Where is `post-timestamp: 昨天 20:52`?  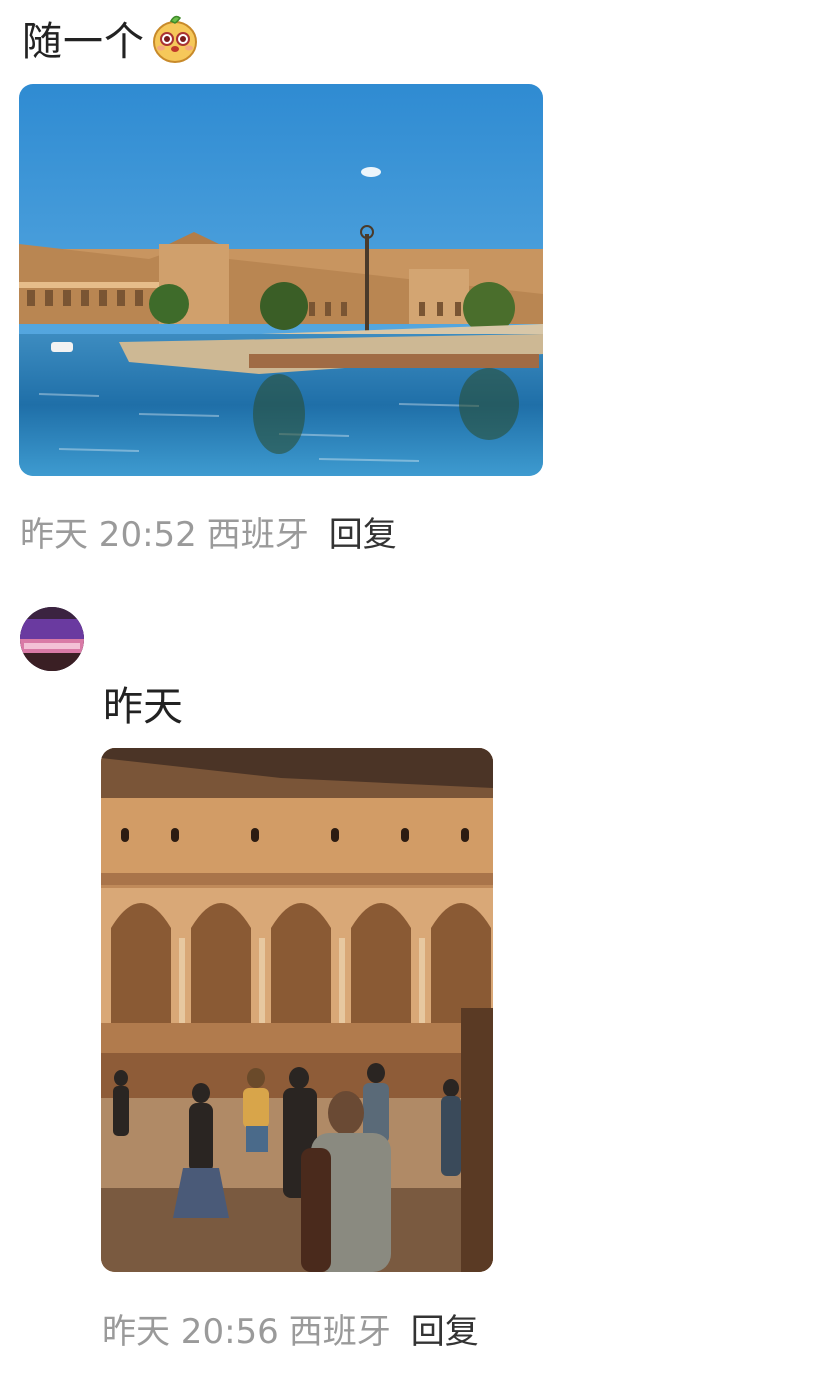 post-timestamp: 昨天 20:52 is located at coordinates (108, 534).